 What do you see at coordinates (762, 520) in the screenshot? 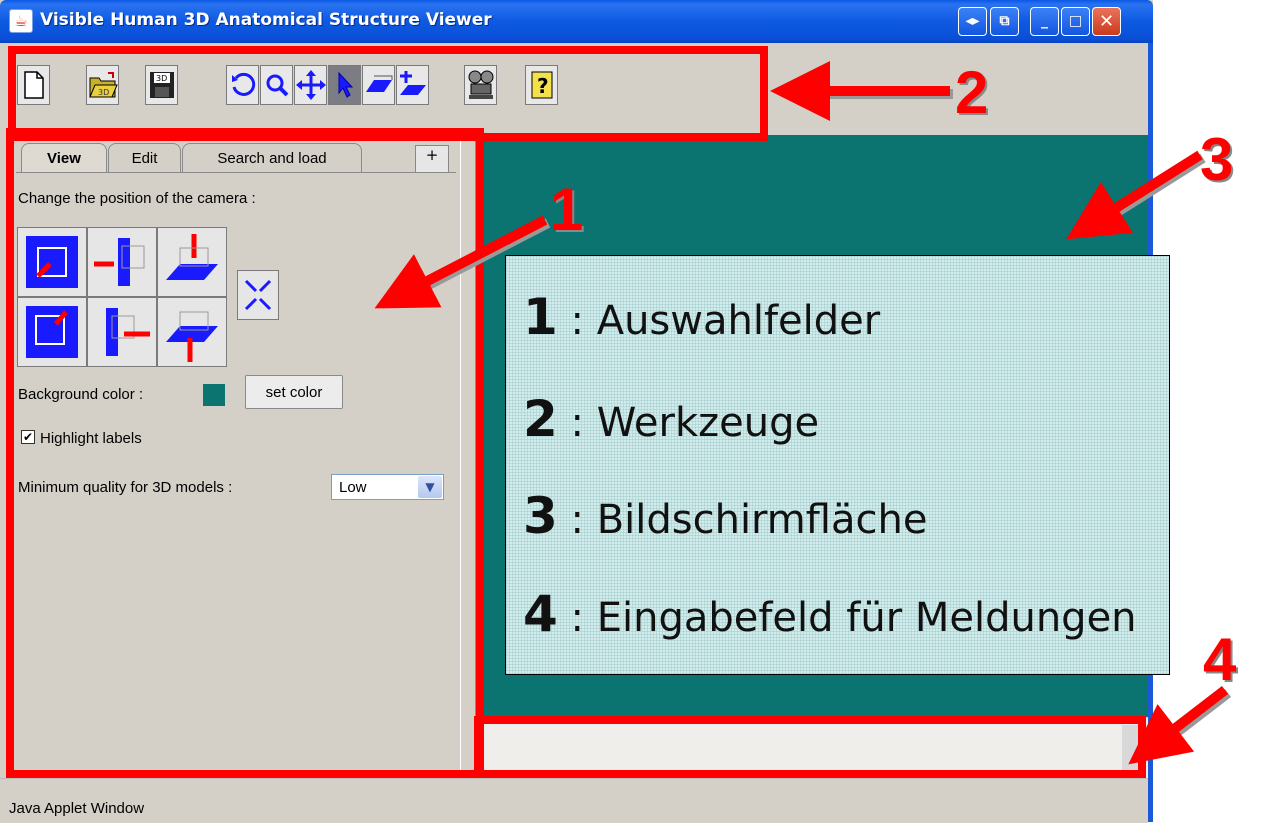
I see `legend-text: Bildschirmfläche` at bounding box center [762, 520].